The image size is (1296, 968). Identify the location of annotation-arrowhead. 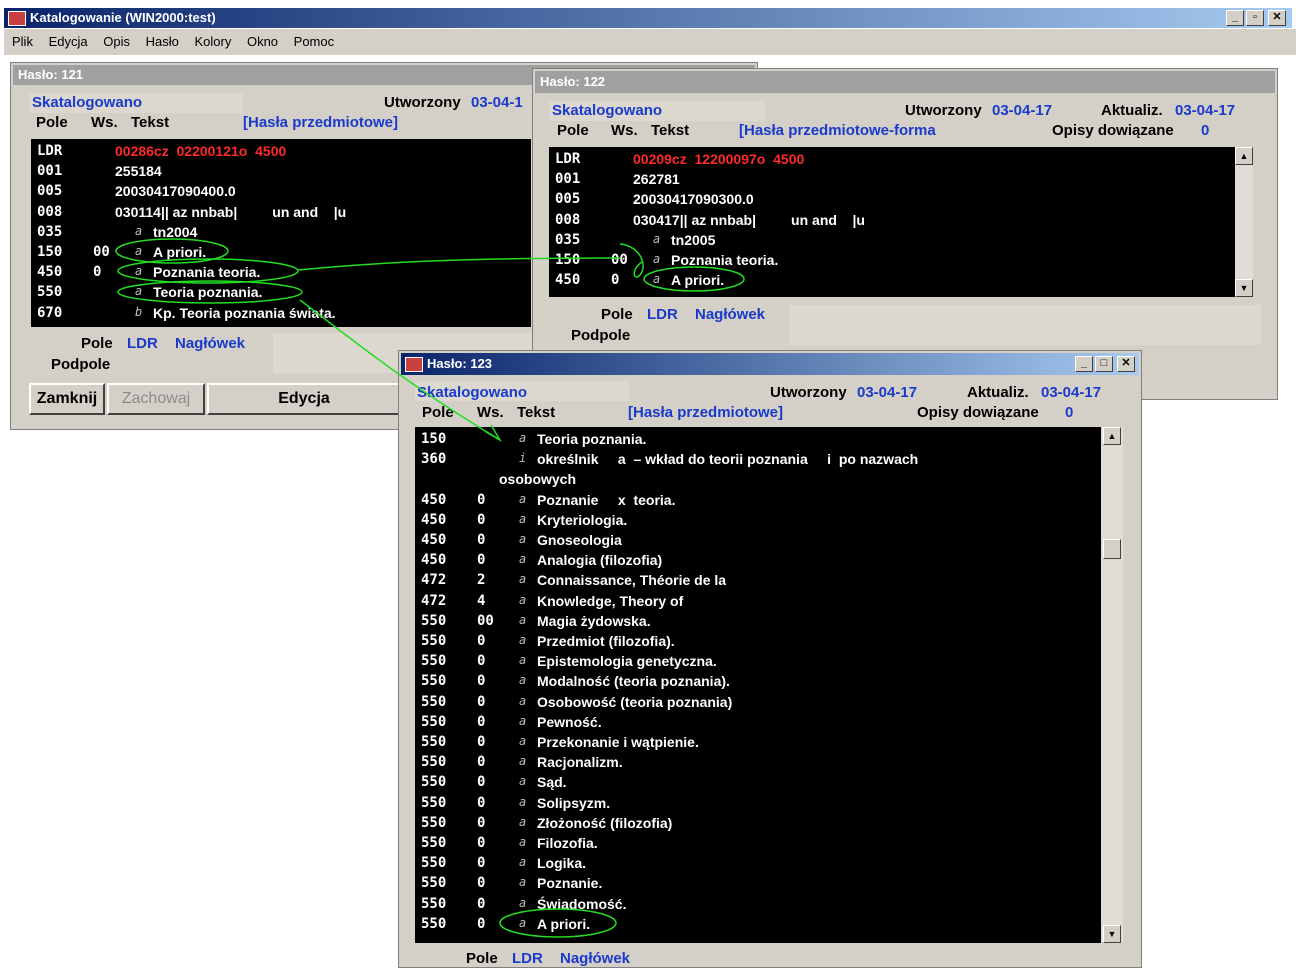
(494, 433).